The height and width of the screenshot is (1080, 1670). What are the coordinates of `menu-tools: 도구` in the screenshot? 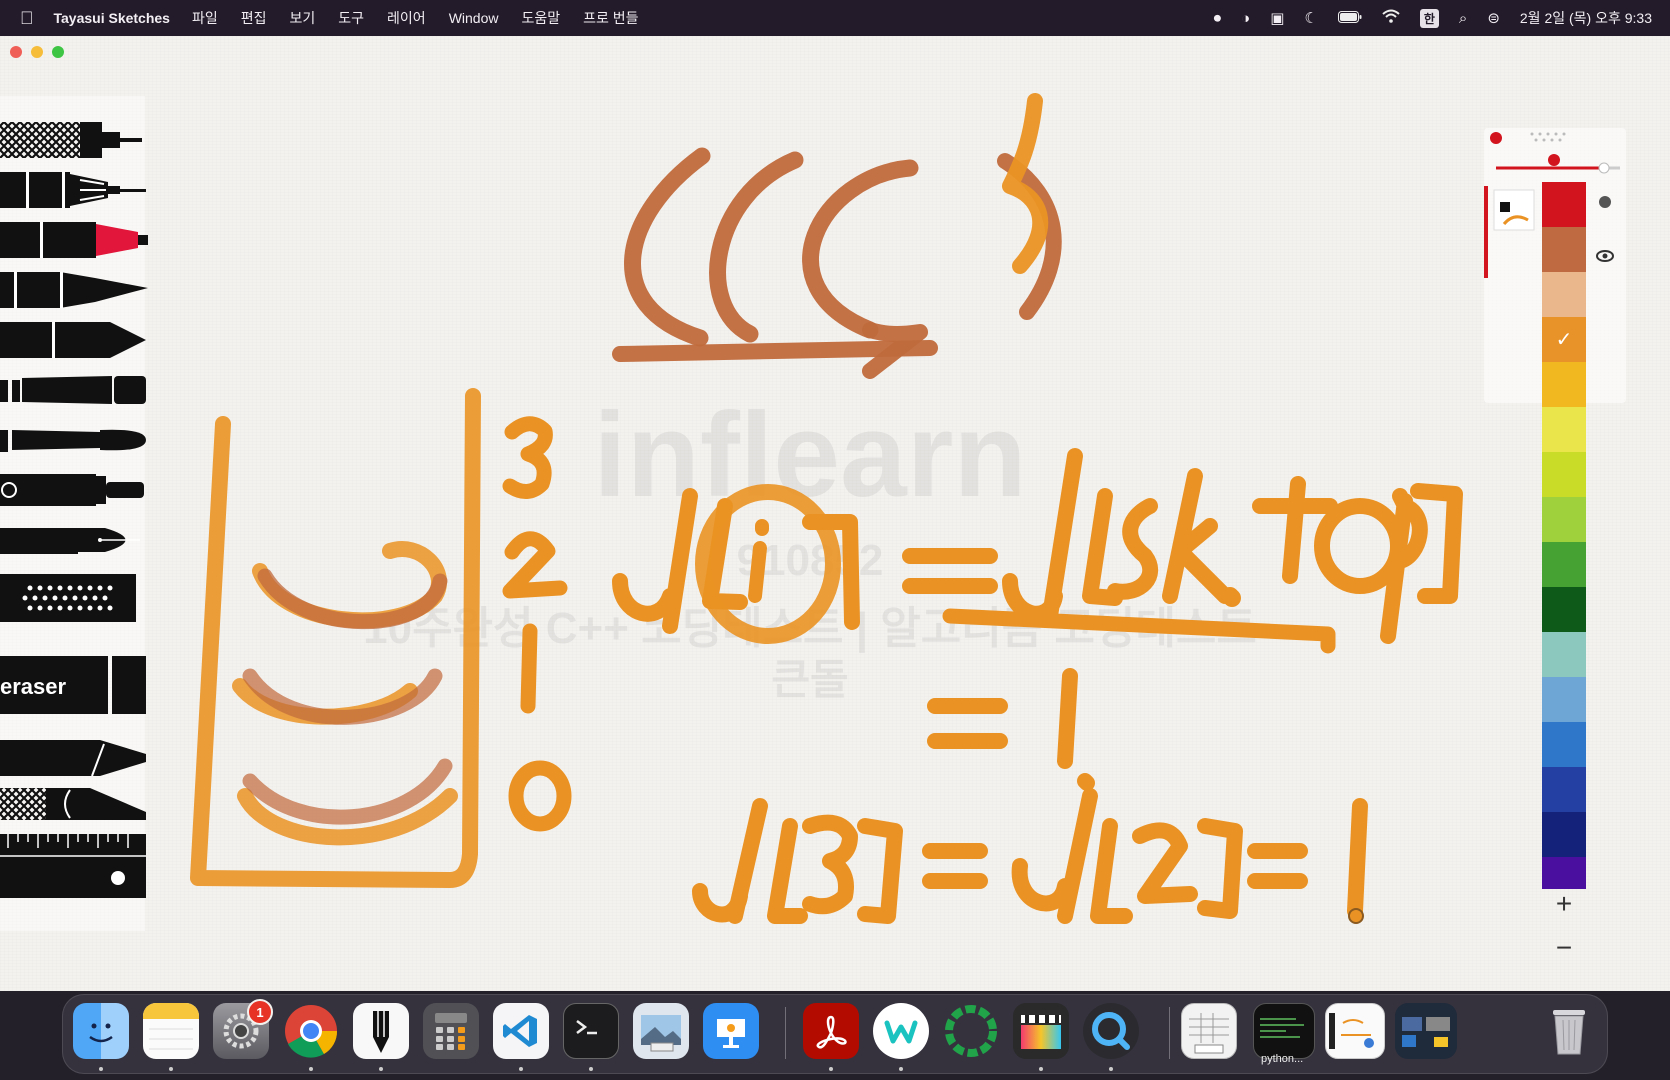 It's located at (351, 18).